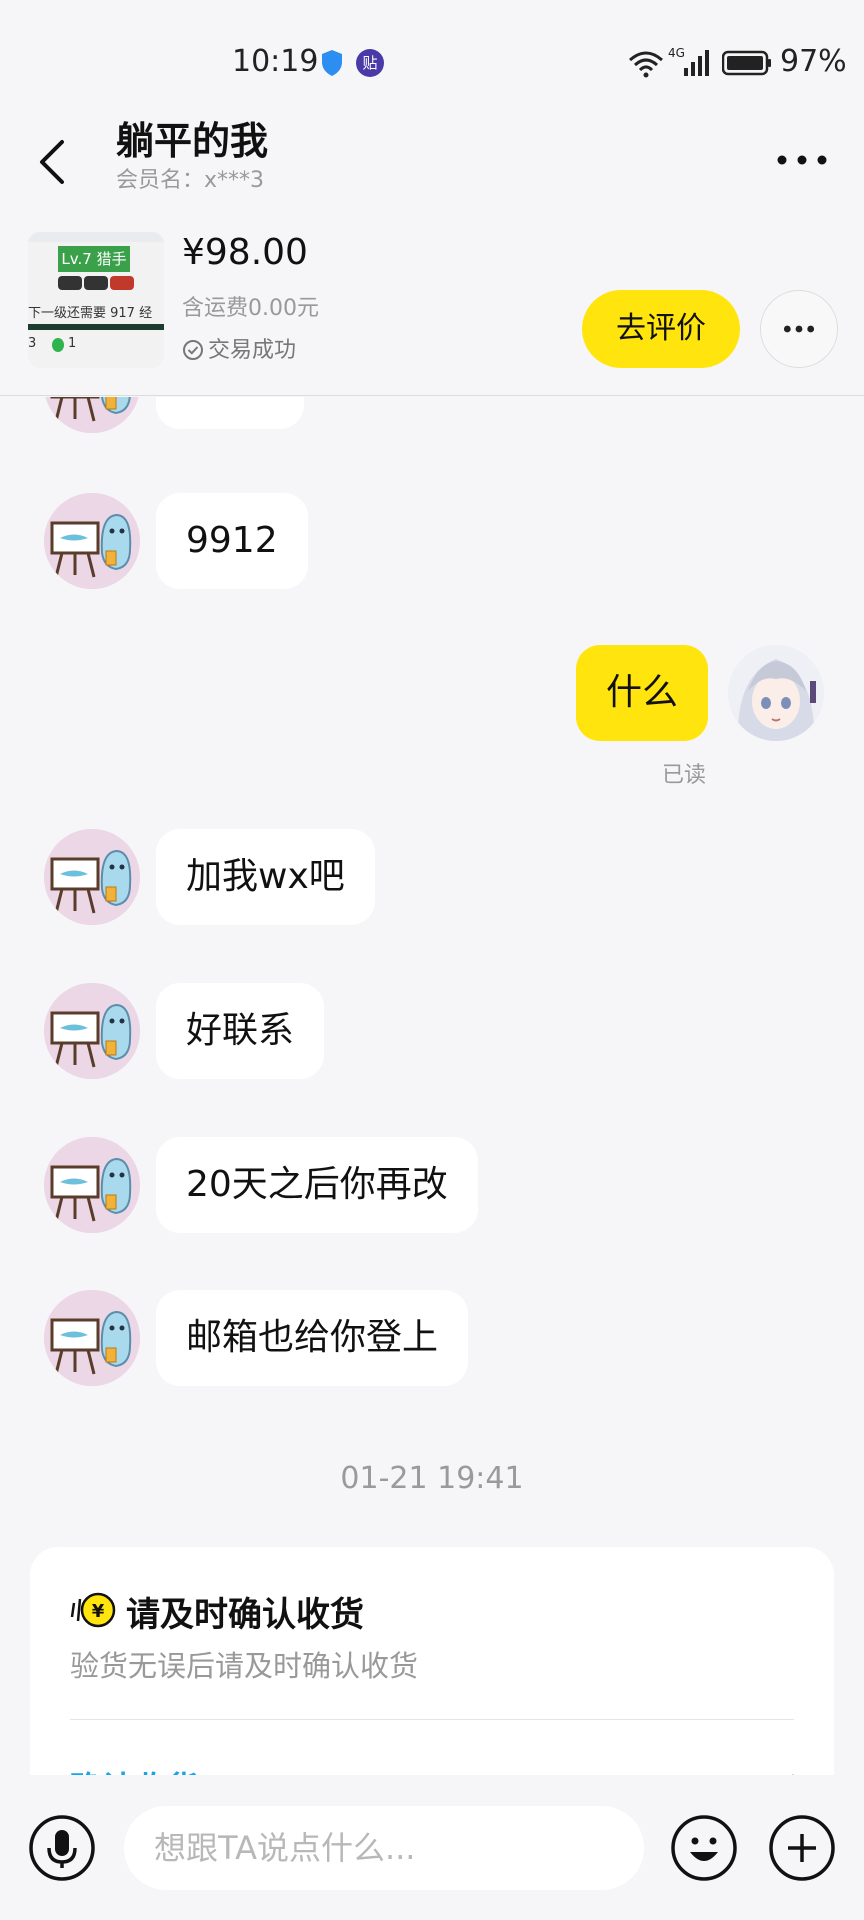 This screenshot has width=864, height=1920. Describe the element at coordinates (52, 162) in the screenshot. I see `back-arrow-icon` at that location.